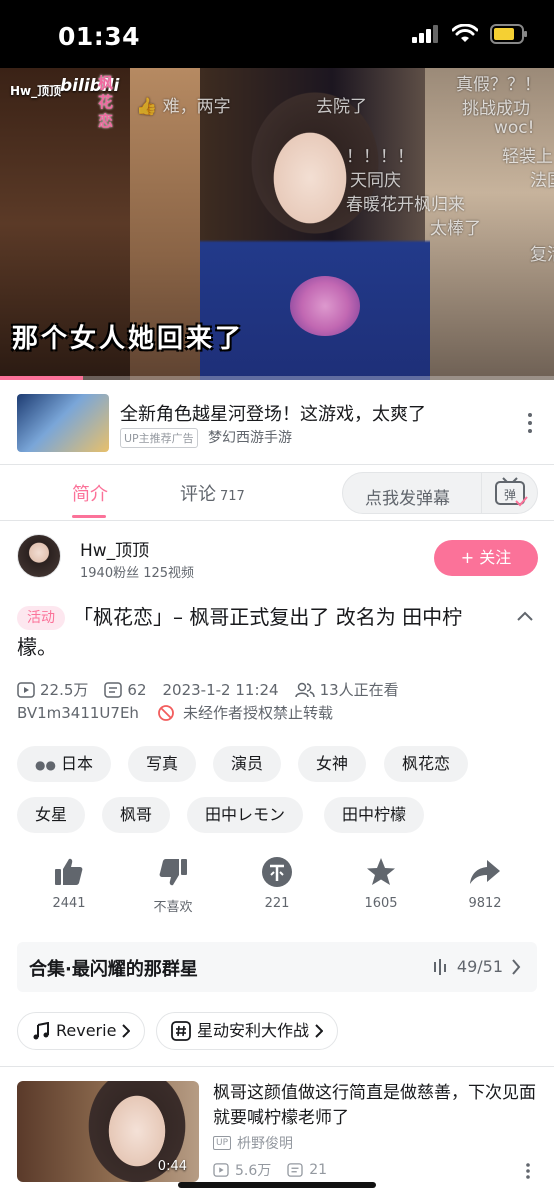  Describe the element at coordinates (265, 1144) in the screenshot. I see `related-uploader-name: 枡野俊明` at that location.